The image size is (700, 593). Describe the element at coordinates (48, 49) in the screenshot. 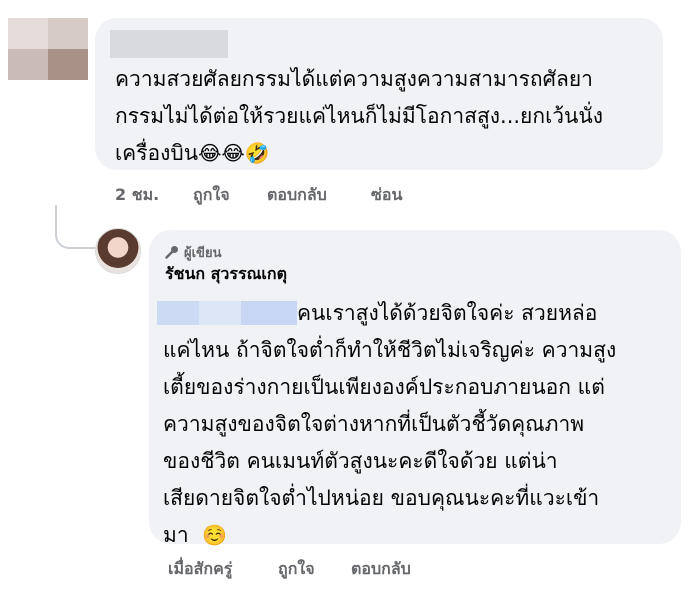

I see `commenter-avatar-blurred` at that location.